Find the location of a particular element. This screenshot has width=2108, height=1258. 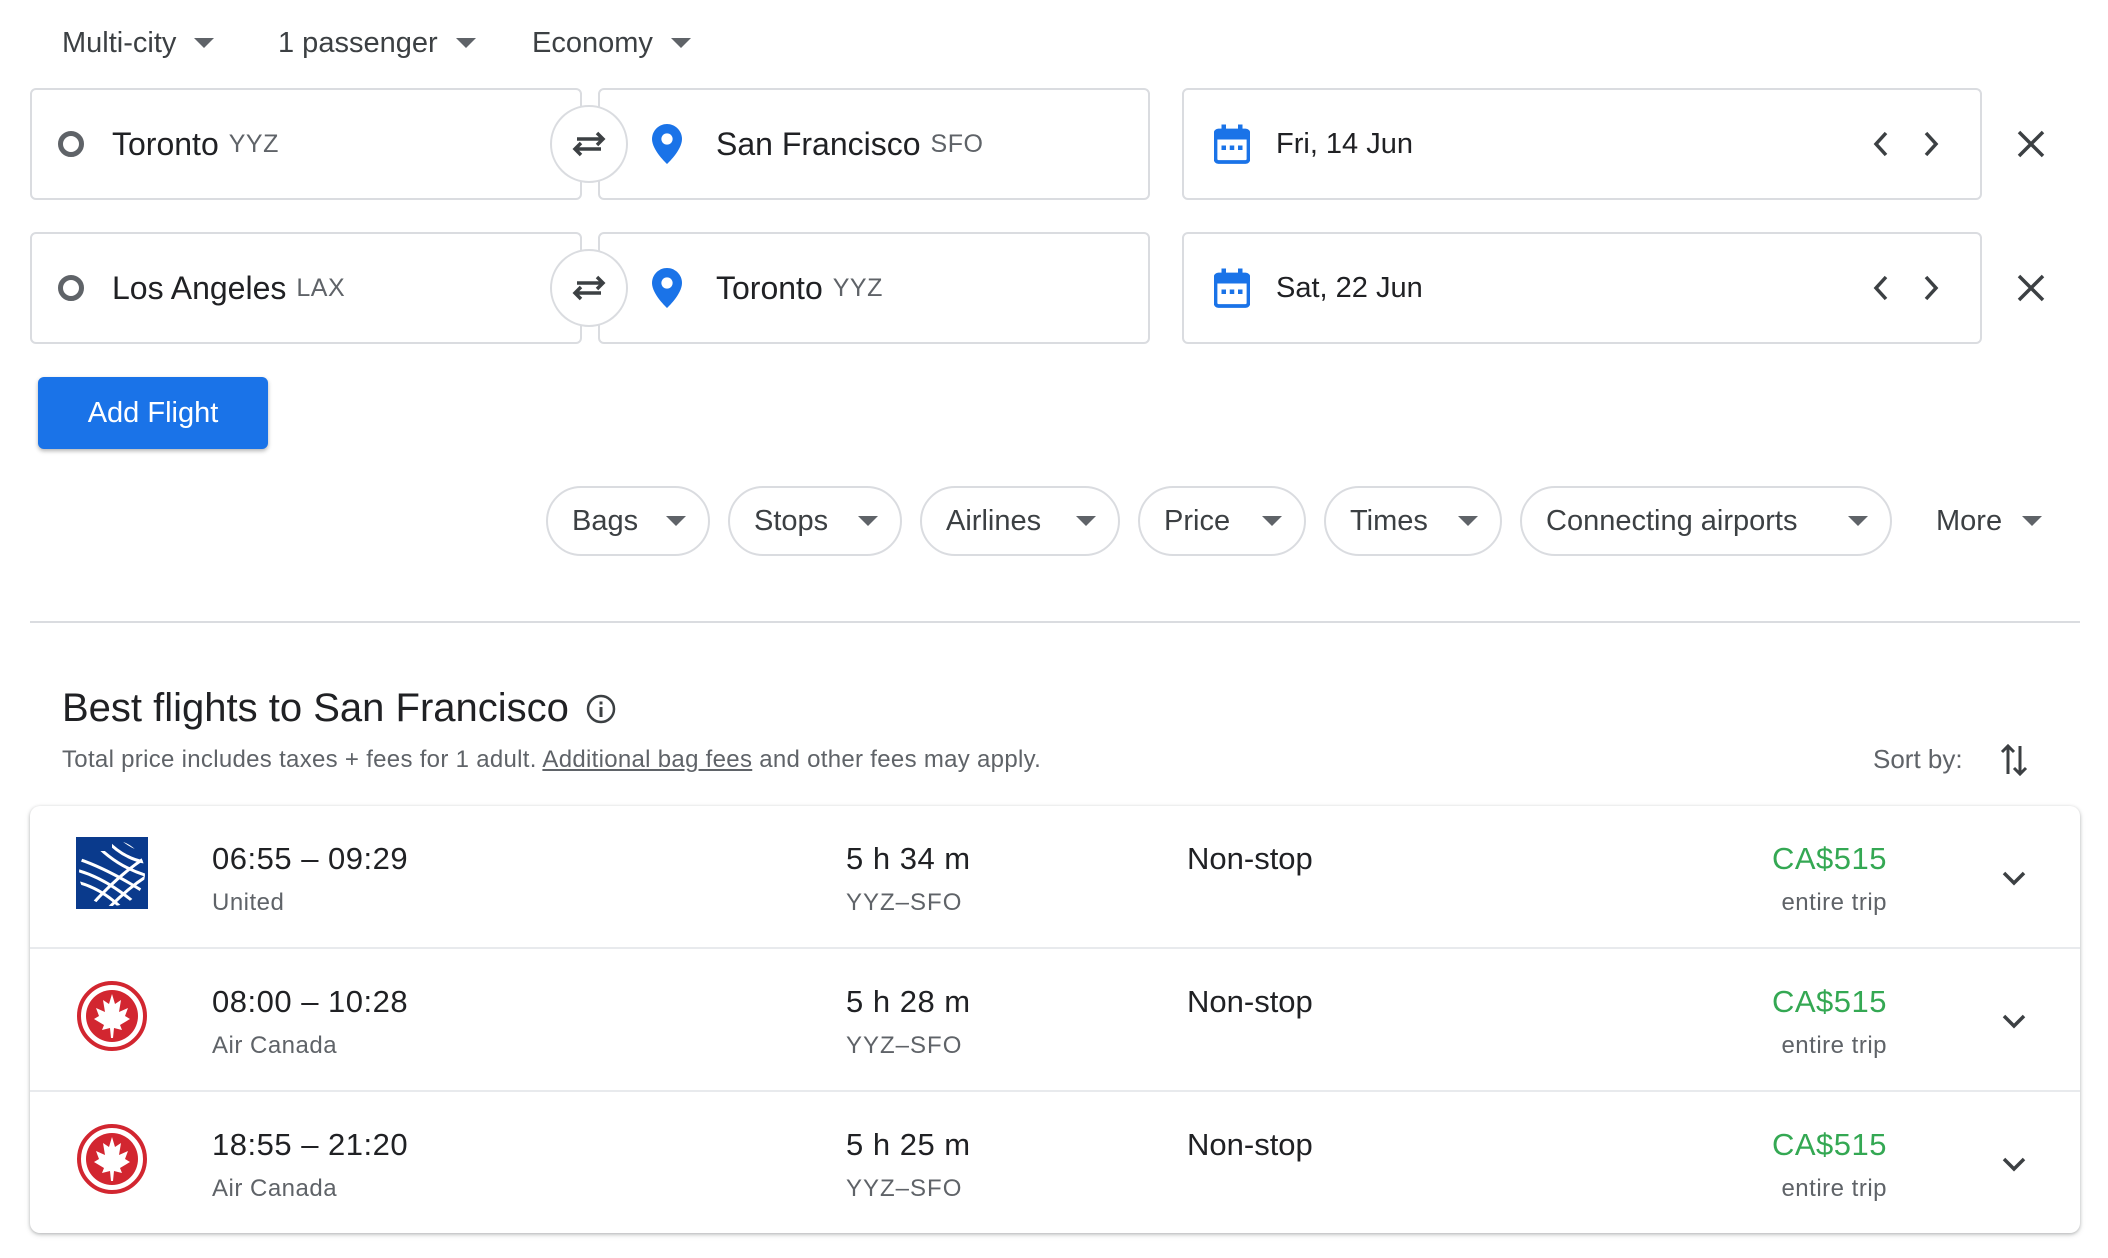

filter-chip-price: Price is located at coordinates (1222, 521).